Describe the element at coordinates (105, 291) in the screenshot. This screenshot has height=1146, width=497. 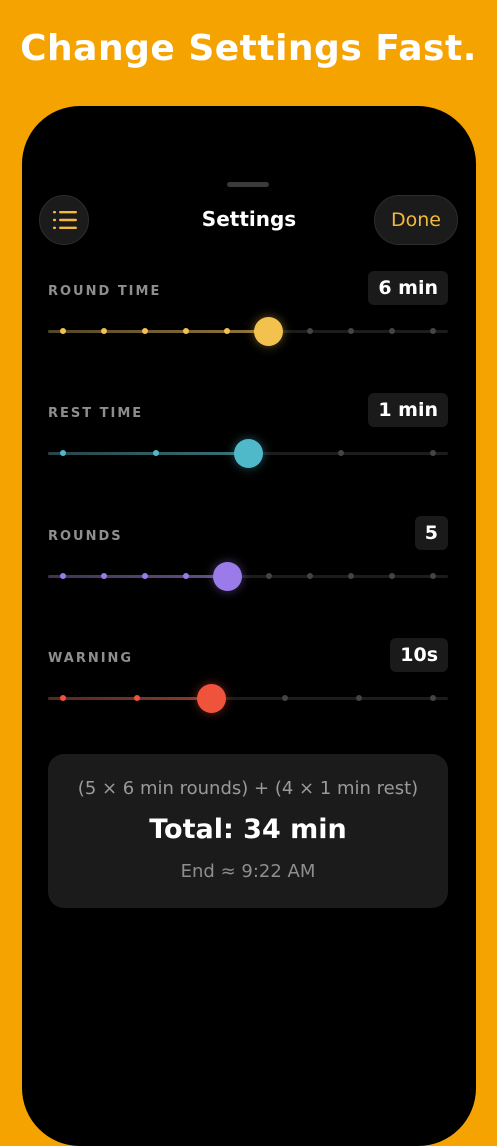
I see `round-time-label: ROUND TIME` at that location.